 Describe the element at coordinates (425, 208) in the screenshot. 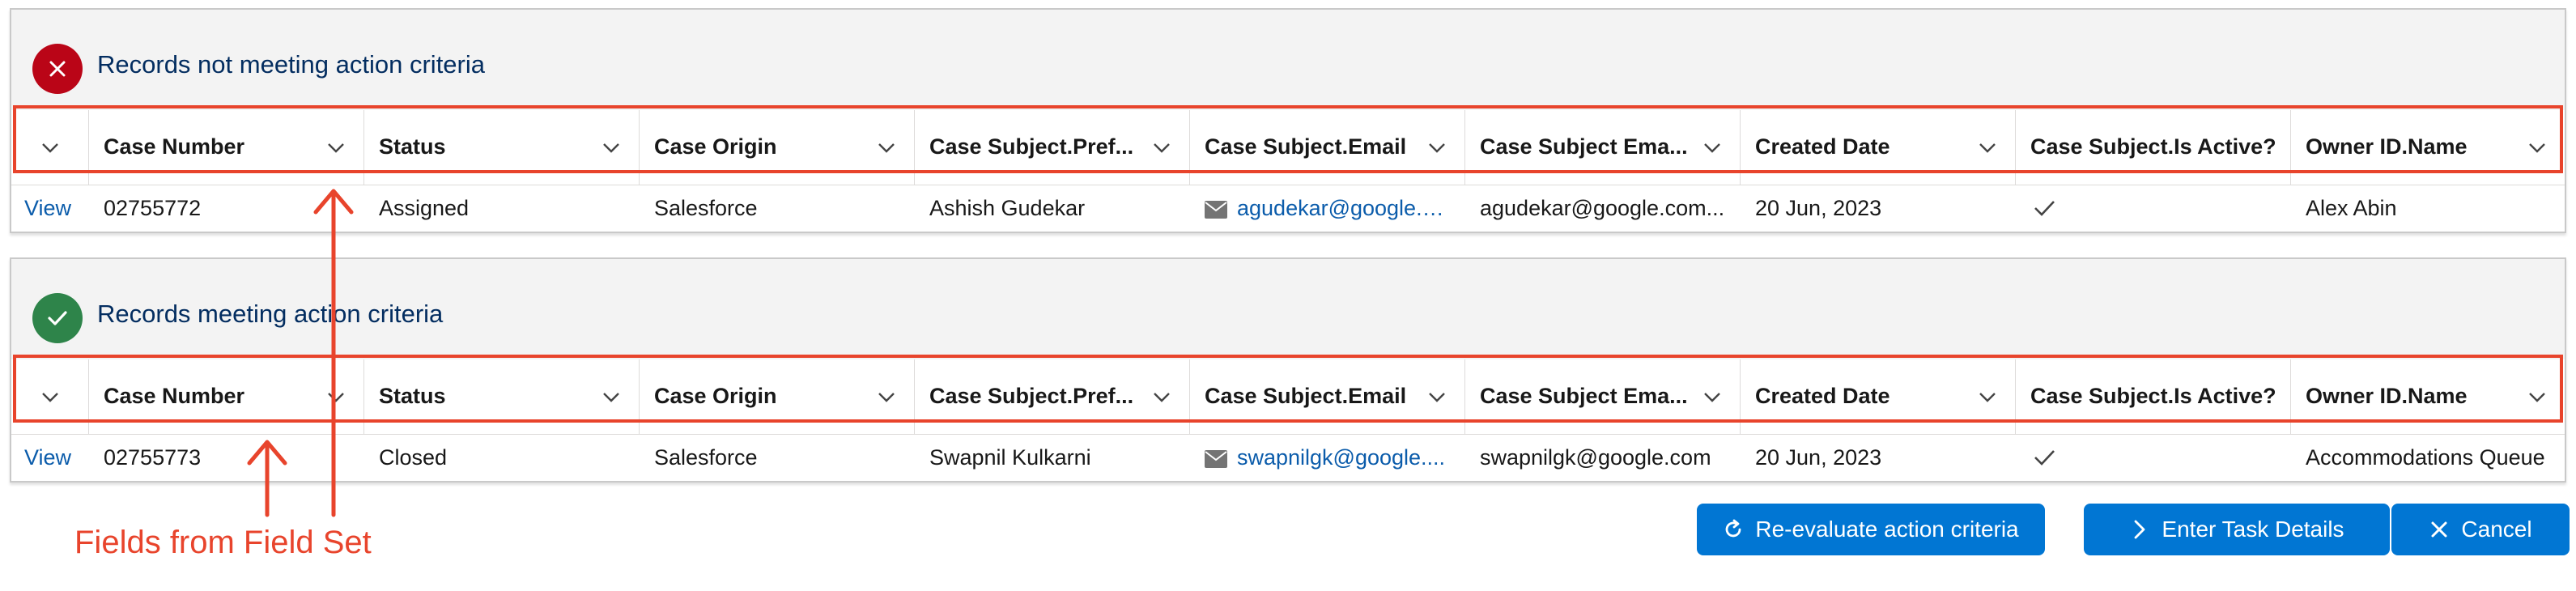

I see `status-cell: Assigned` at that location.